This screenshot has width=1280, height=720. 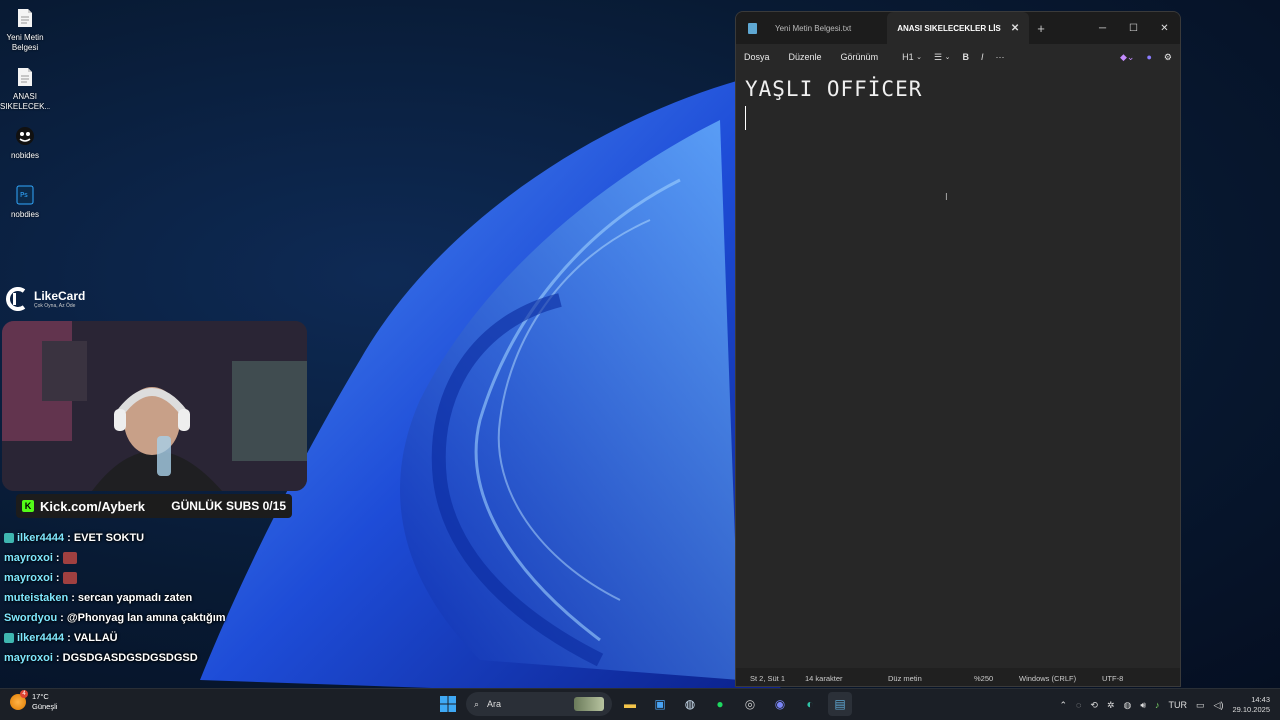 I want to click on chevron-up-icon: ⌃, so click(x=1063, y=705).